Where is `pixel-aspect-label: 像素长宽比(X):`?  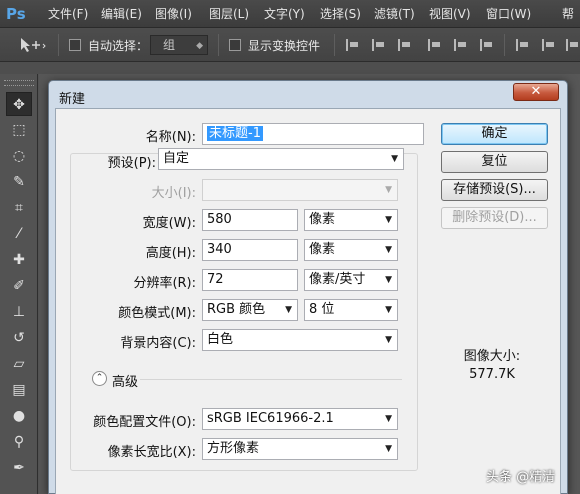 pixel-aspect-label: 像素长宽比(X): is located at coordinates (151, 452).